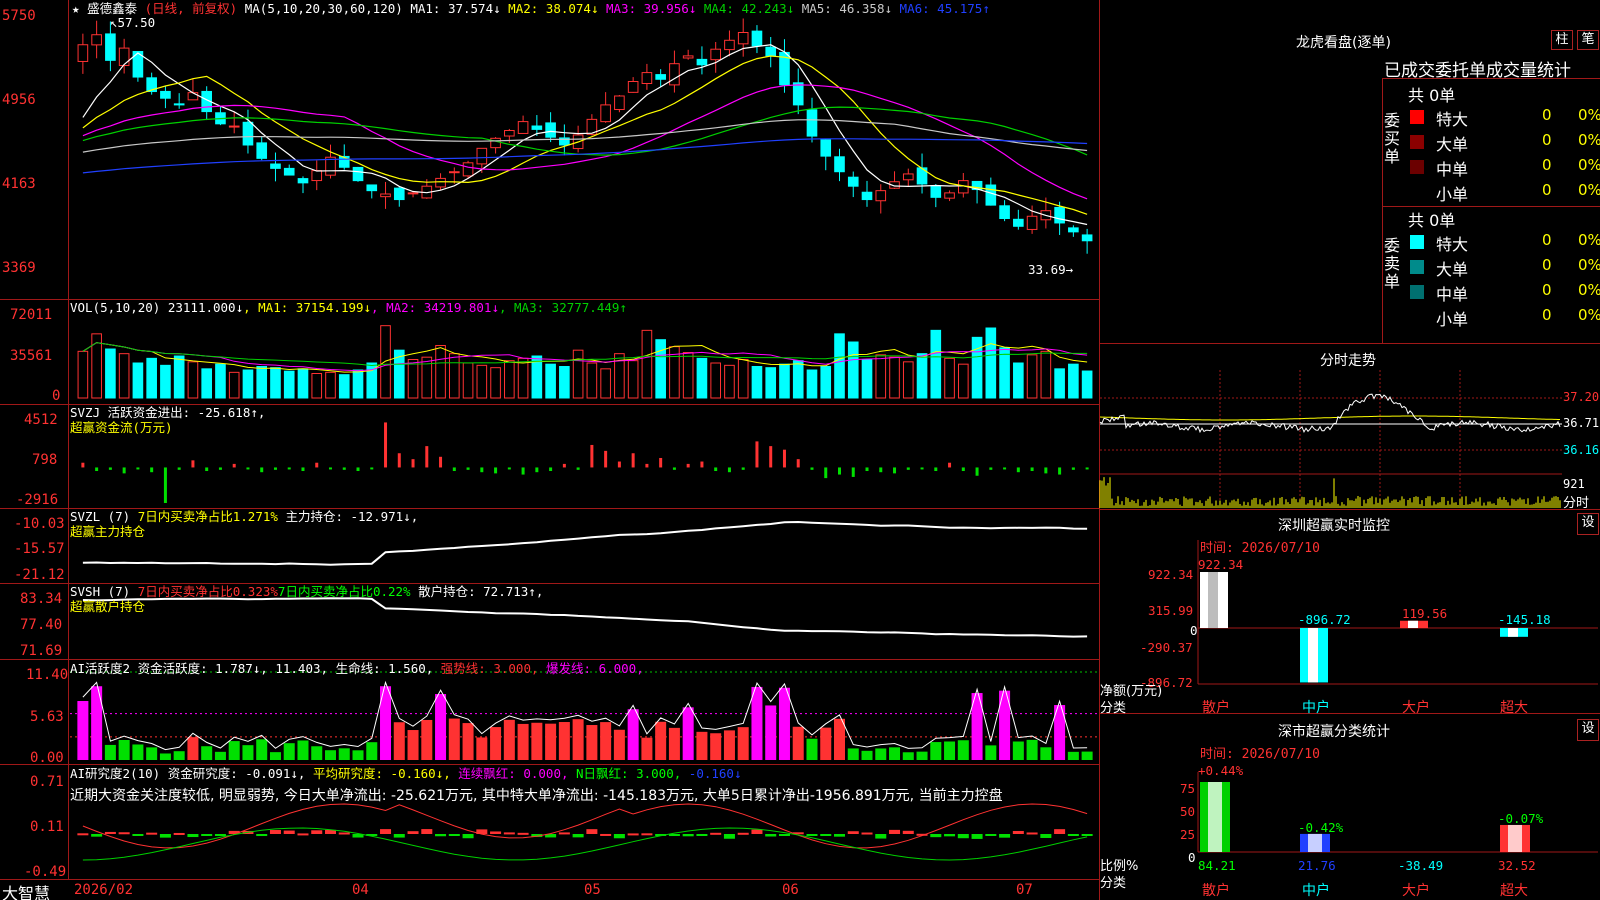  I want to click on y-tick: 71.69, so click(41, 651).